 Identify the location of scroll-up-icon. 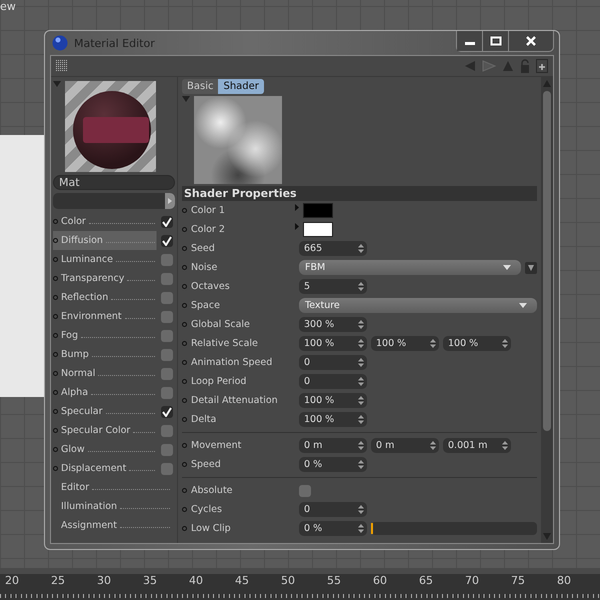
(547, 84).